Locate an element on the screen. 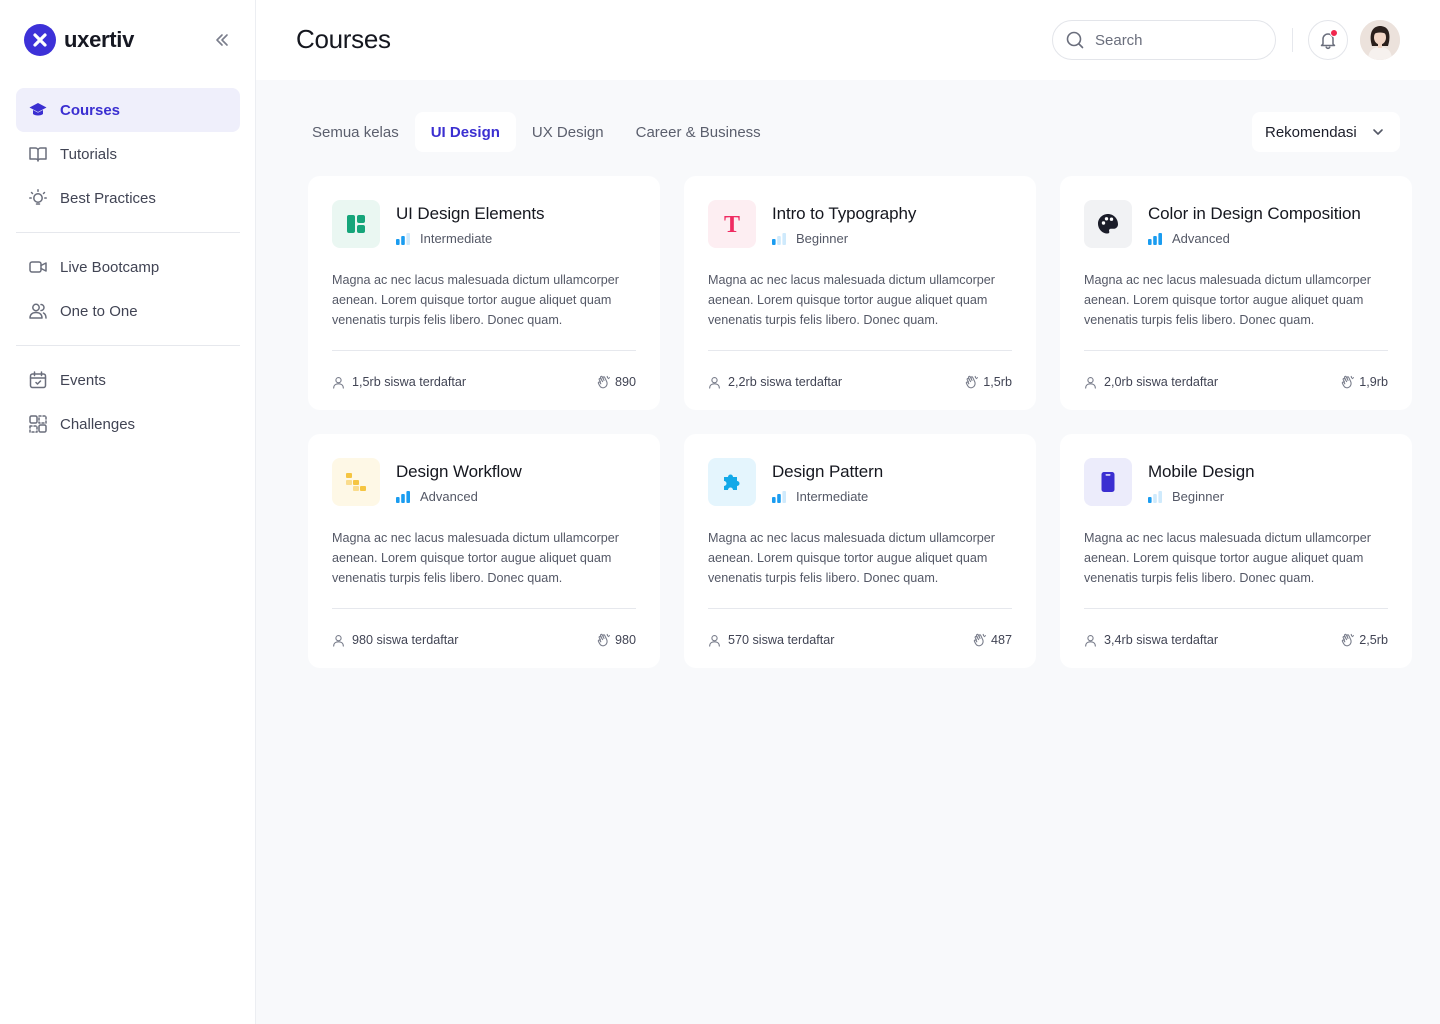  sidebar-item-label: One to One is located at coordinates (99, 311).